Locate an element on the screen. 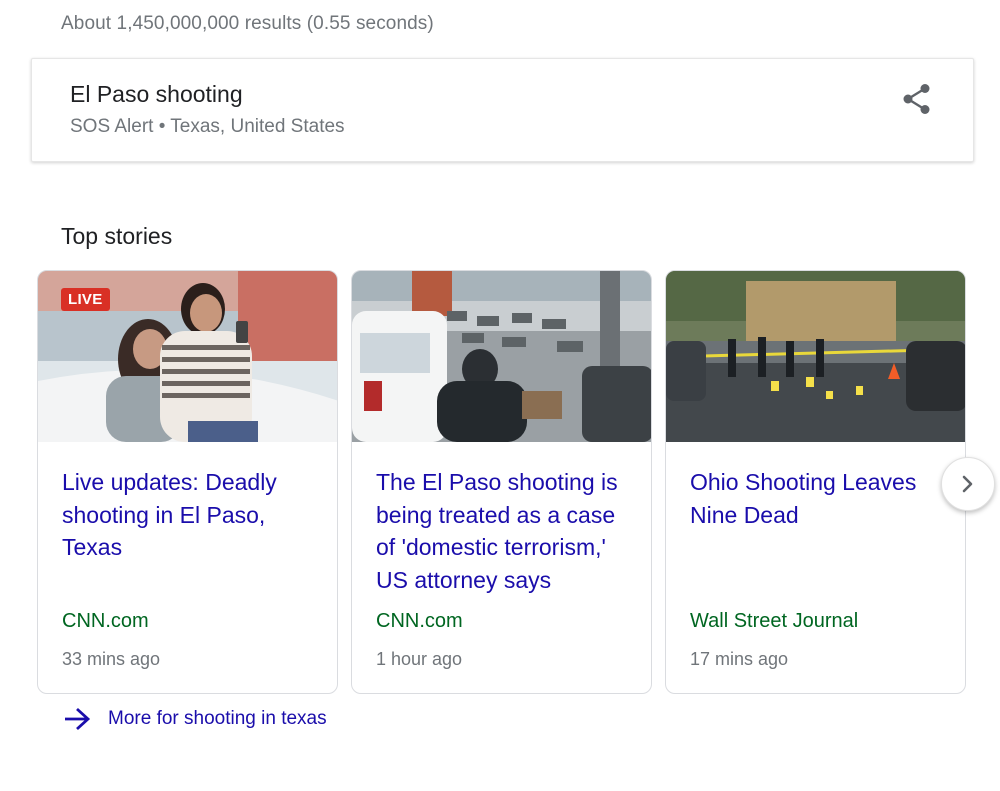 The width and height of the screenshot is (1000, 791). share-button is located at coordinates (917, 99).